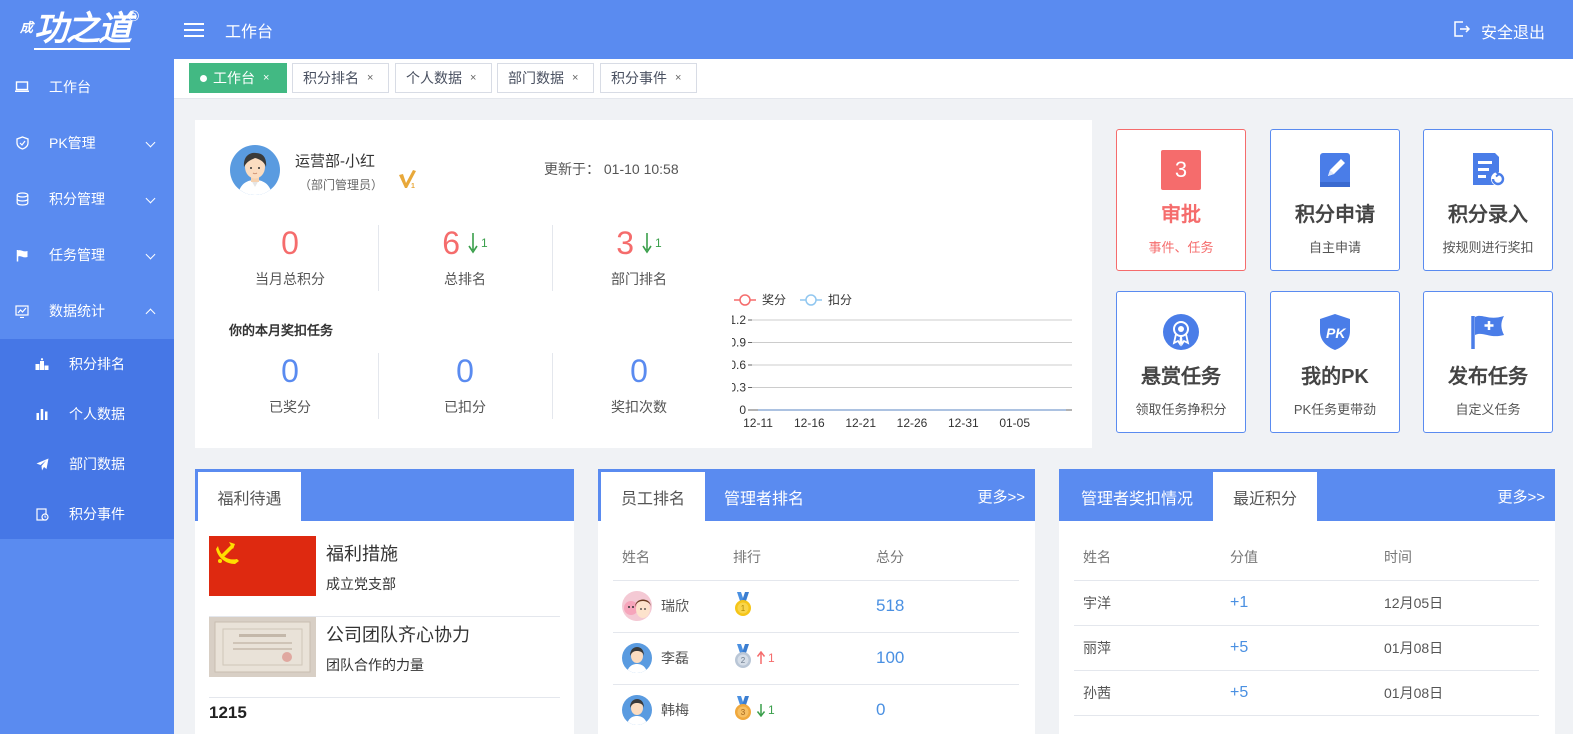 Image resolution: width=1573 pixels, height=734 pixels. Describe the element at coordinates (816, 709) in the screenshot. I see `table-row: 韩梅 3 1 0` at that location.